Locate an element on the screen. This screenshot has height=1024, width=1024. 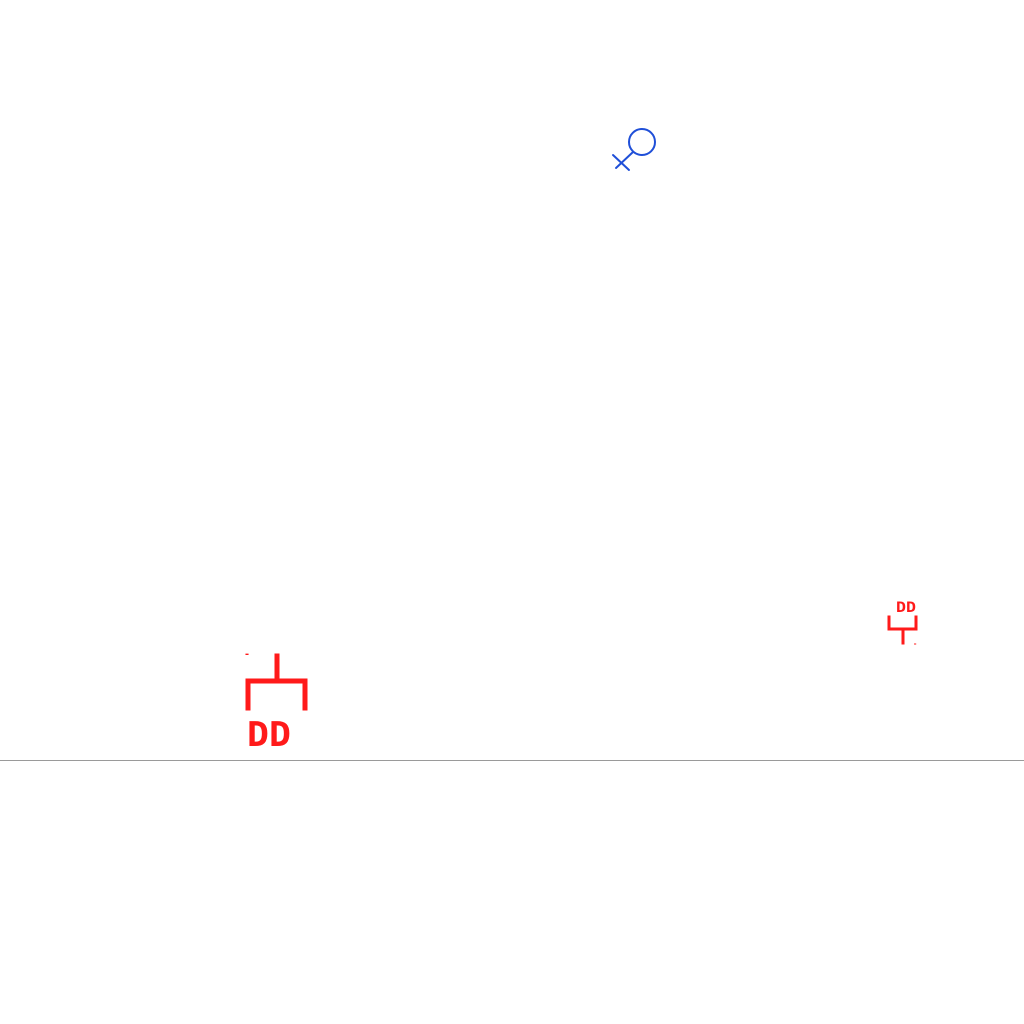
branch-large-label: DD is located at coordinates (269, 735).